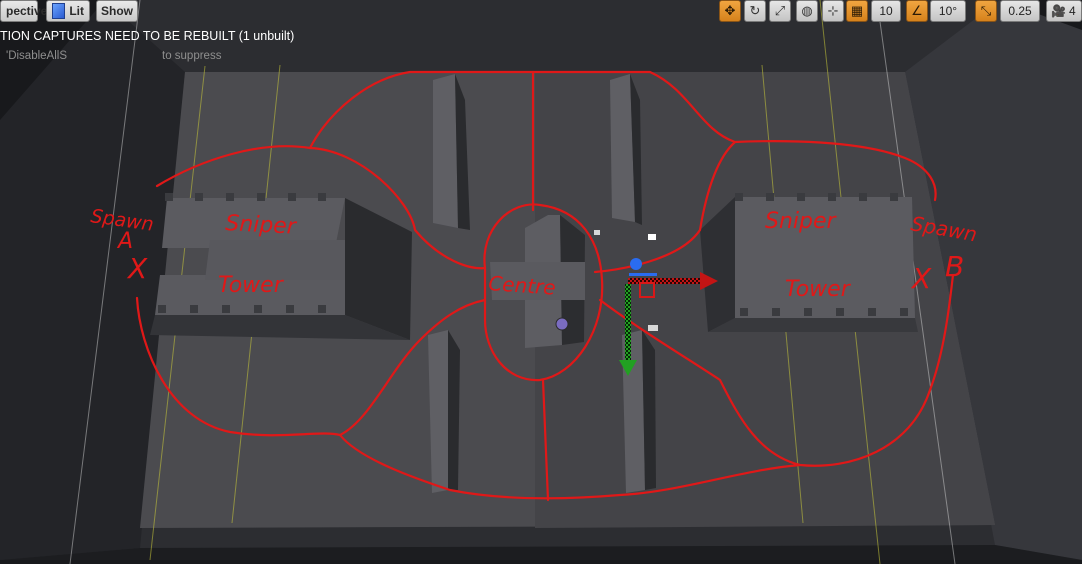 The width and height of the screenshot is (1082, 564). What do you see at coordinates (113, 56) in the screenshot?
I see `suppress-hint: 'DisableAllS to suppress` at bounding box center [113, 56].